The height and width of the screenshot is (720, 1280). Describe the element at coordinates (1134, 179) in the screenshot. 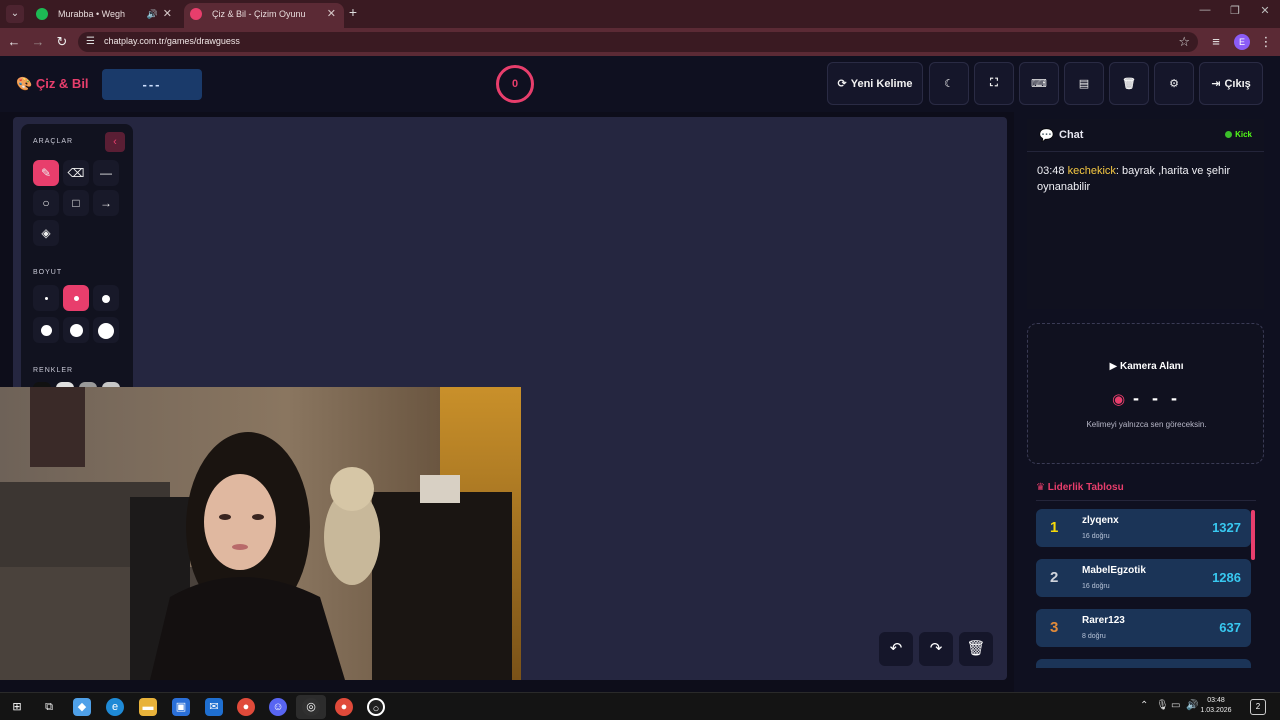

I see `message-text: : bayrak ,harita ve şehir oynanabilir` at that location.